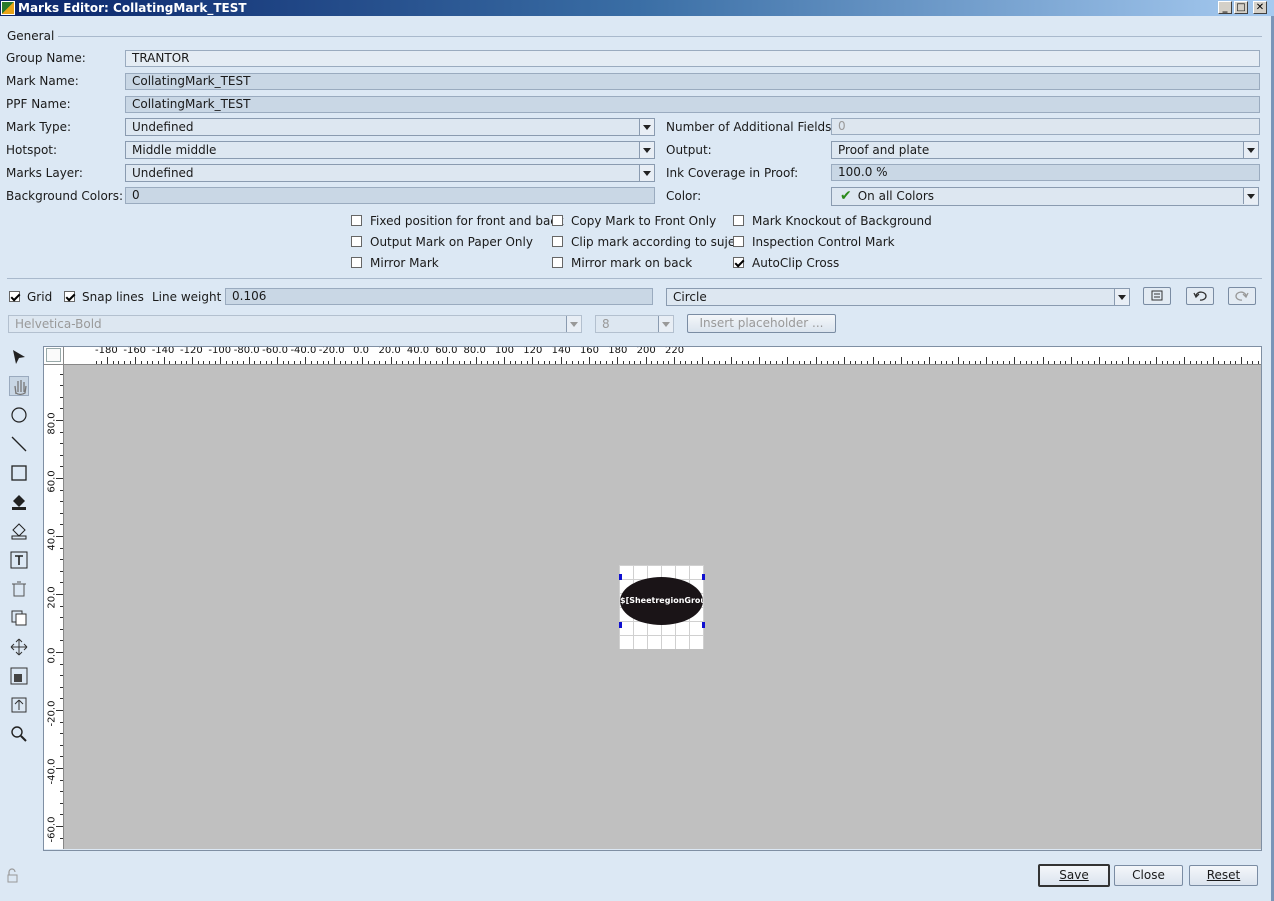  Describe the element at coordinates (1223, 875) in the screenshot. I see `reset-button: Reset` at that location.